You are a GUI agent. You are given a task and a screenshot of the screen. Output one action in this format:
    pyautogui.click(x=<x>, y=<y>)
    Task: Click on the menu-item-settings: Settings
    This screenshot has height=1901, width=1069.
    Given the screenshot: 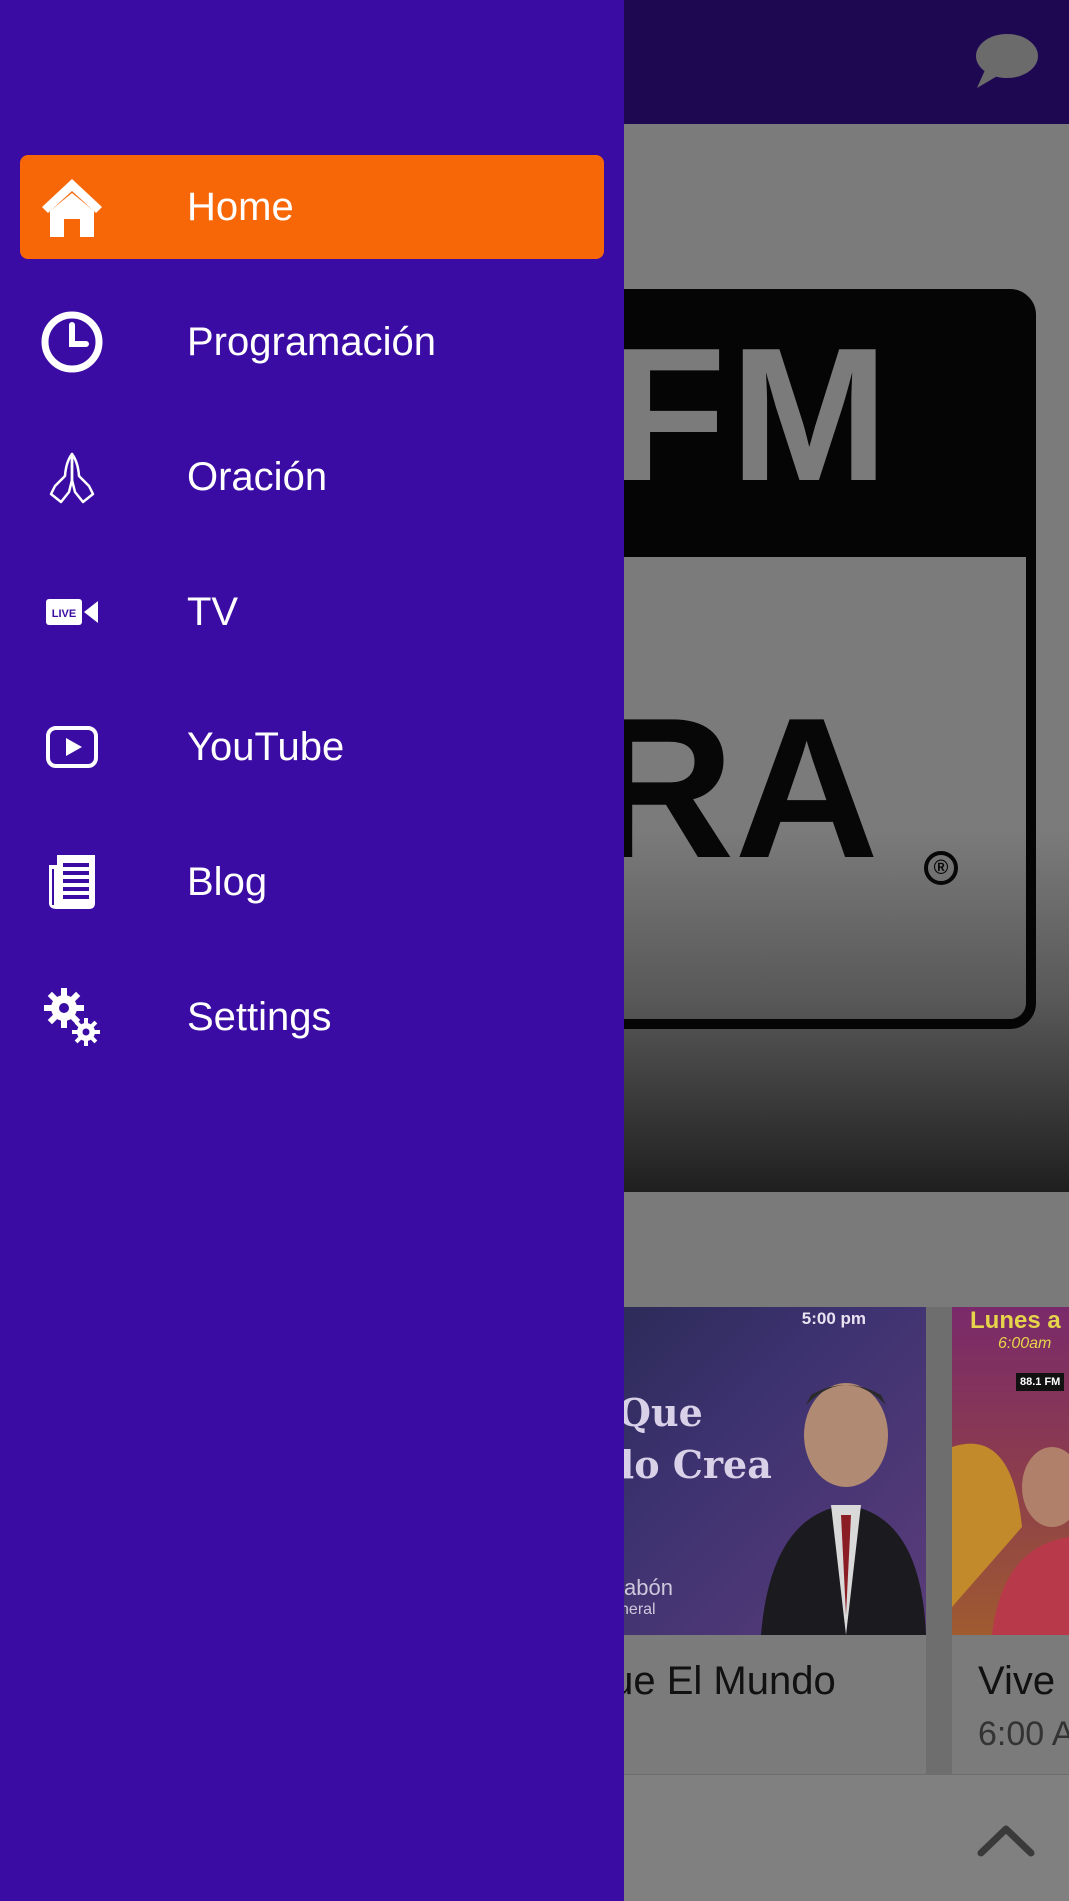 What is the action you would take?
    pyautogui.click(x=312, y=1017)
    